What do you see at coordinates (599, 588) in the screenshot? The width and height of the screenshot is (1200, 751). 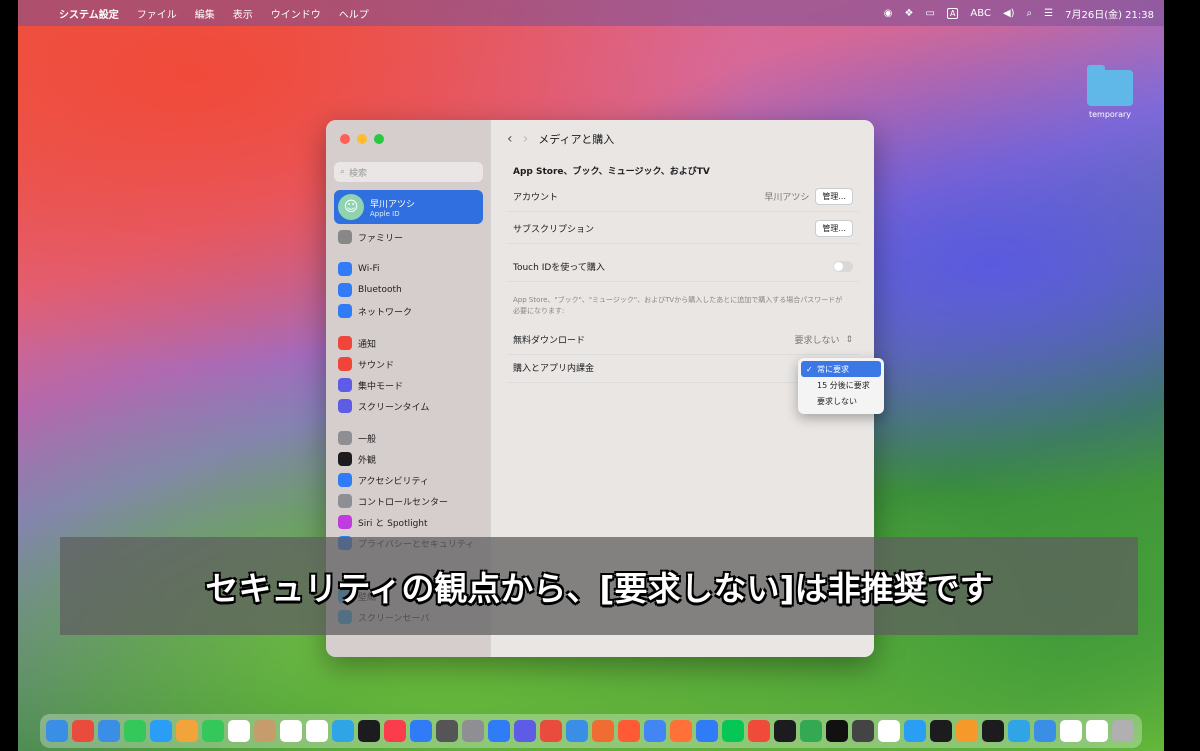 I see `caption-text: セキュリティの観点から、[要求しない]は非推奨です` at bounding box center [599, 588].